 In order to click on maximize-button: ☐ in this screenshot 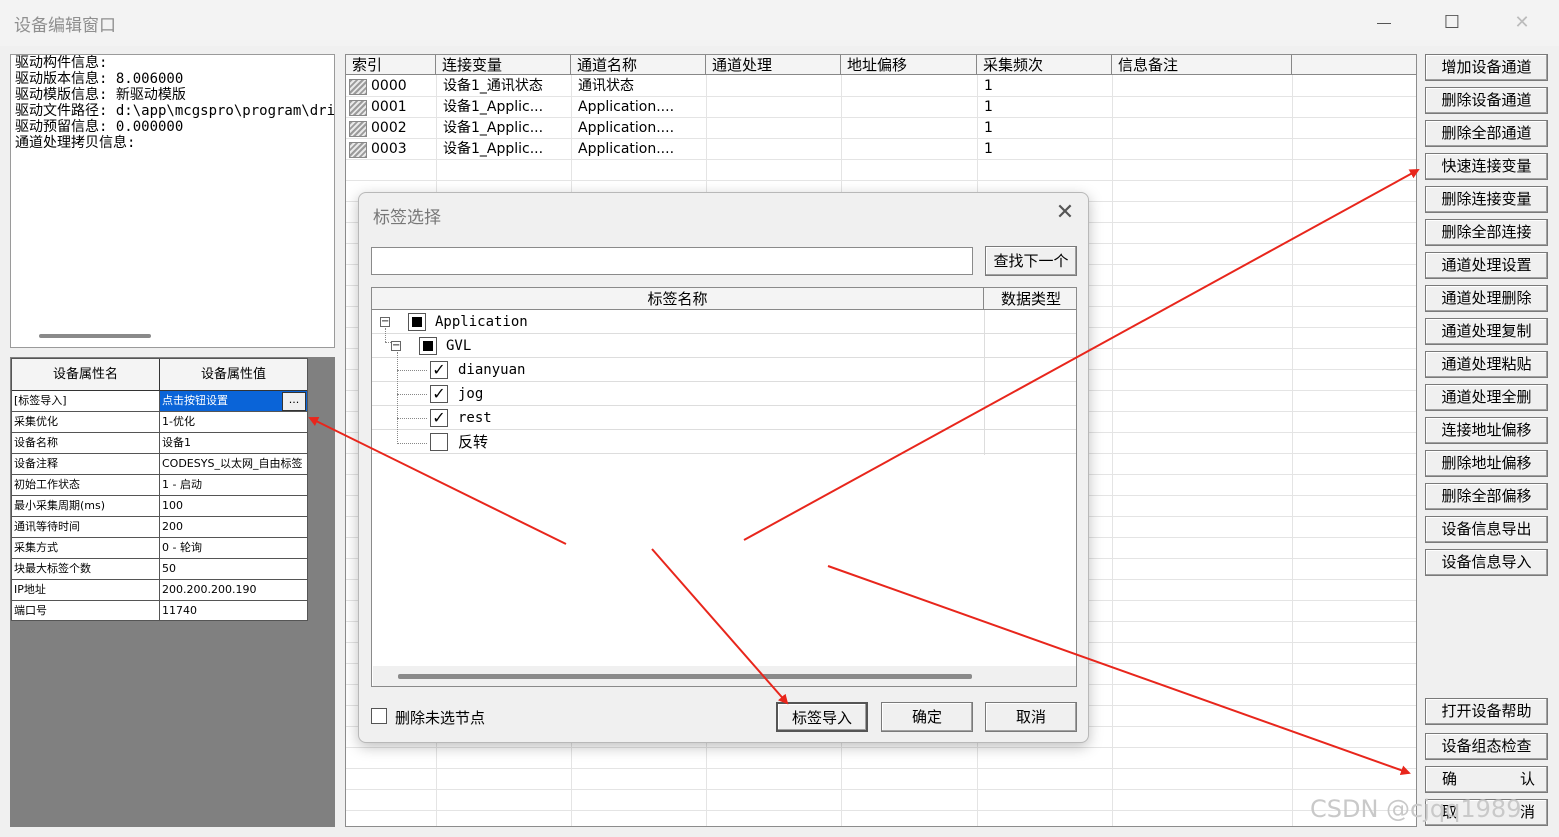, I will do `click(1452, 23)`.